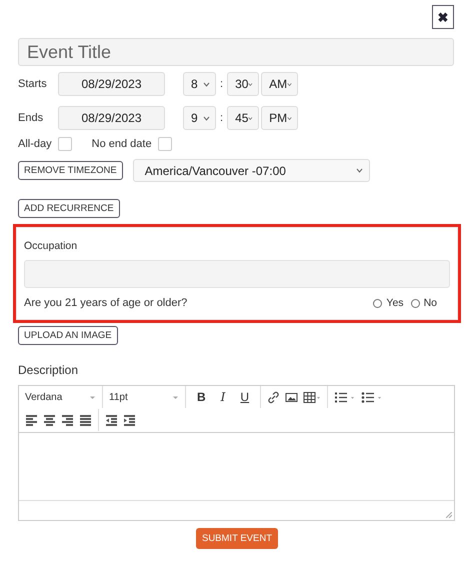  What do you see at coordinates (49, 370) in the screenshot?
I see `description-label: Description` at bounding box center [49, 370].